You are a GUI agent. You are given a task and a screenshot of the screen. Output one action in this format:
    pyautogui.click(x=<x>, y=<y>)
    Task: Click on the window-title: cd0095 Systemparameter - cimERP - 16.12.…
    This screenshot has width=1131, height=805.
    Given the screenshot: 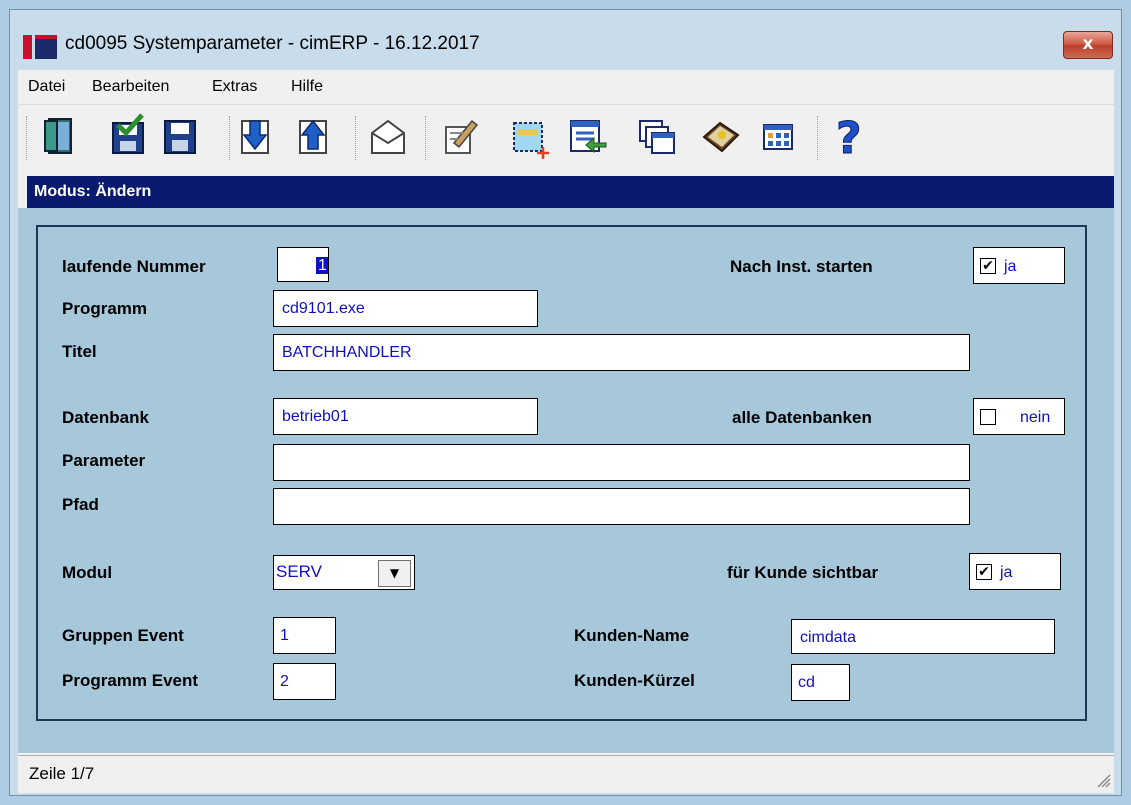 What is the action you would take?
    pyautogui.click(x=272, y=43)
    